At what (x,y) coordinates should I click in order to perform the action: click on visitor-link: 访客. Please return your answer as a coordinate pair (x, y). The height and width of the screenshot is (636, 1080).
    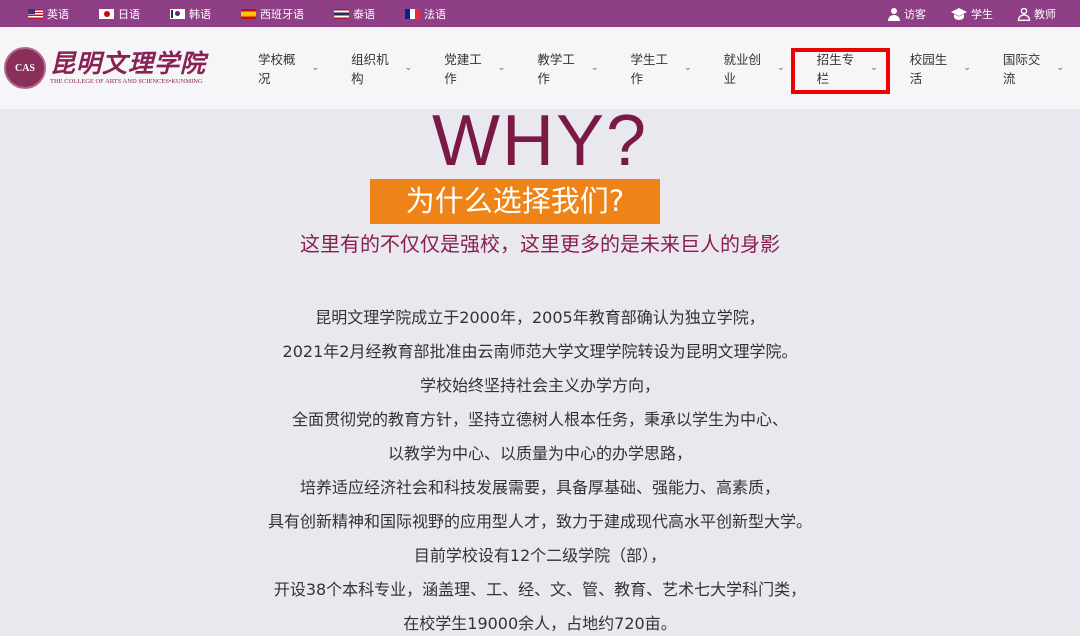
    Looking at the image, I should click on (906, 14).